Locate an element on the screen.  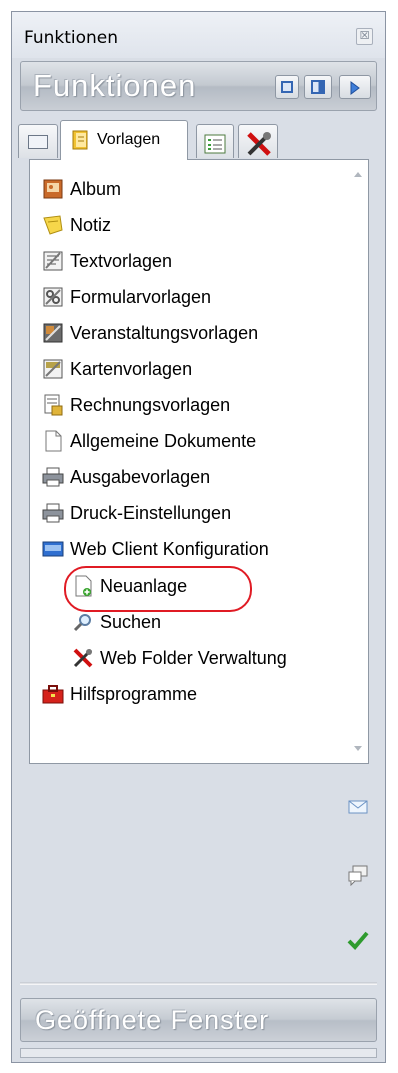
event-template-icon is located at coordinates (53, 333).